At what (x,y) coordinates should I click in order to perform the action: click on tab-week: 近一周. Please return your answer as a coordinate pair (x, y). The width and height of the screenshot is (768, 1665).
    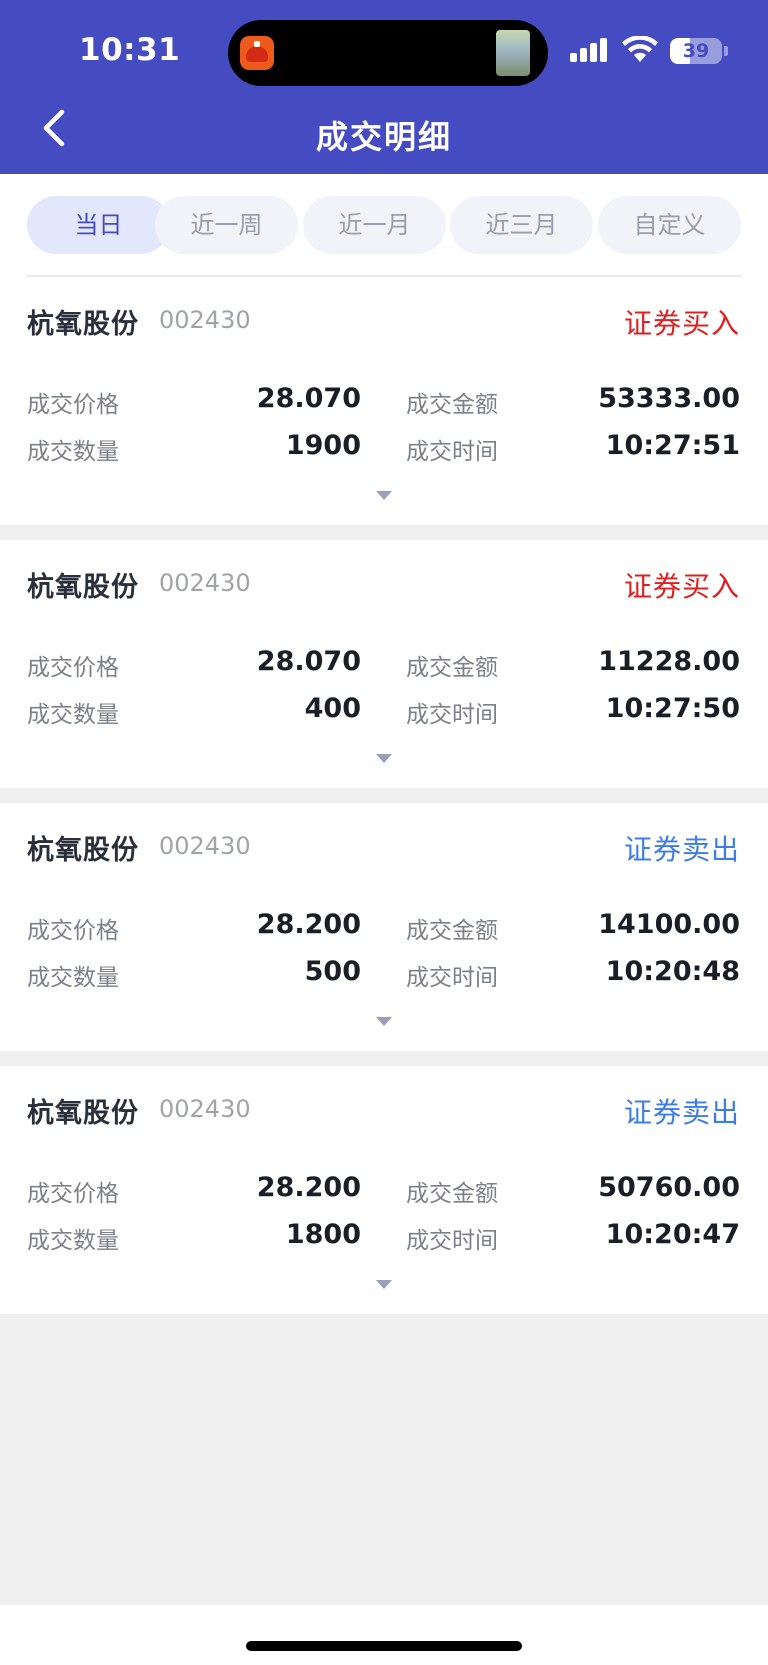
    Looking at the image, I should click on (226, 225).